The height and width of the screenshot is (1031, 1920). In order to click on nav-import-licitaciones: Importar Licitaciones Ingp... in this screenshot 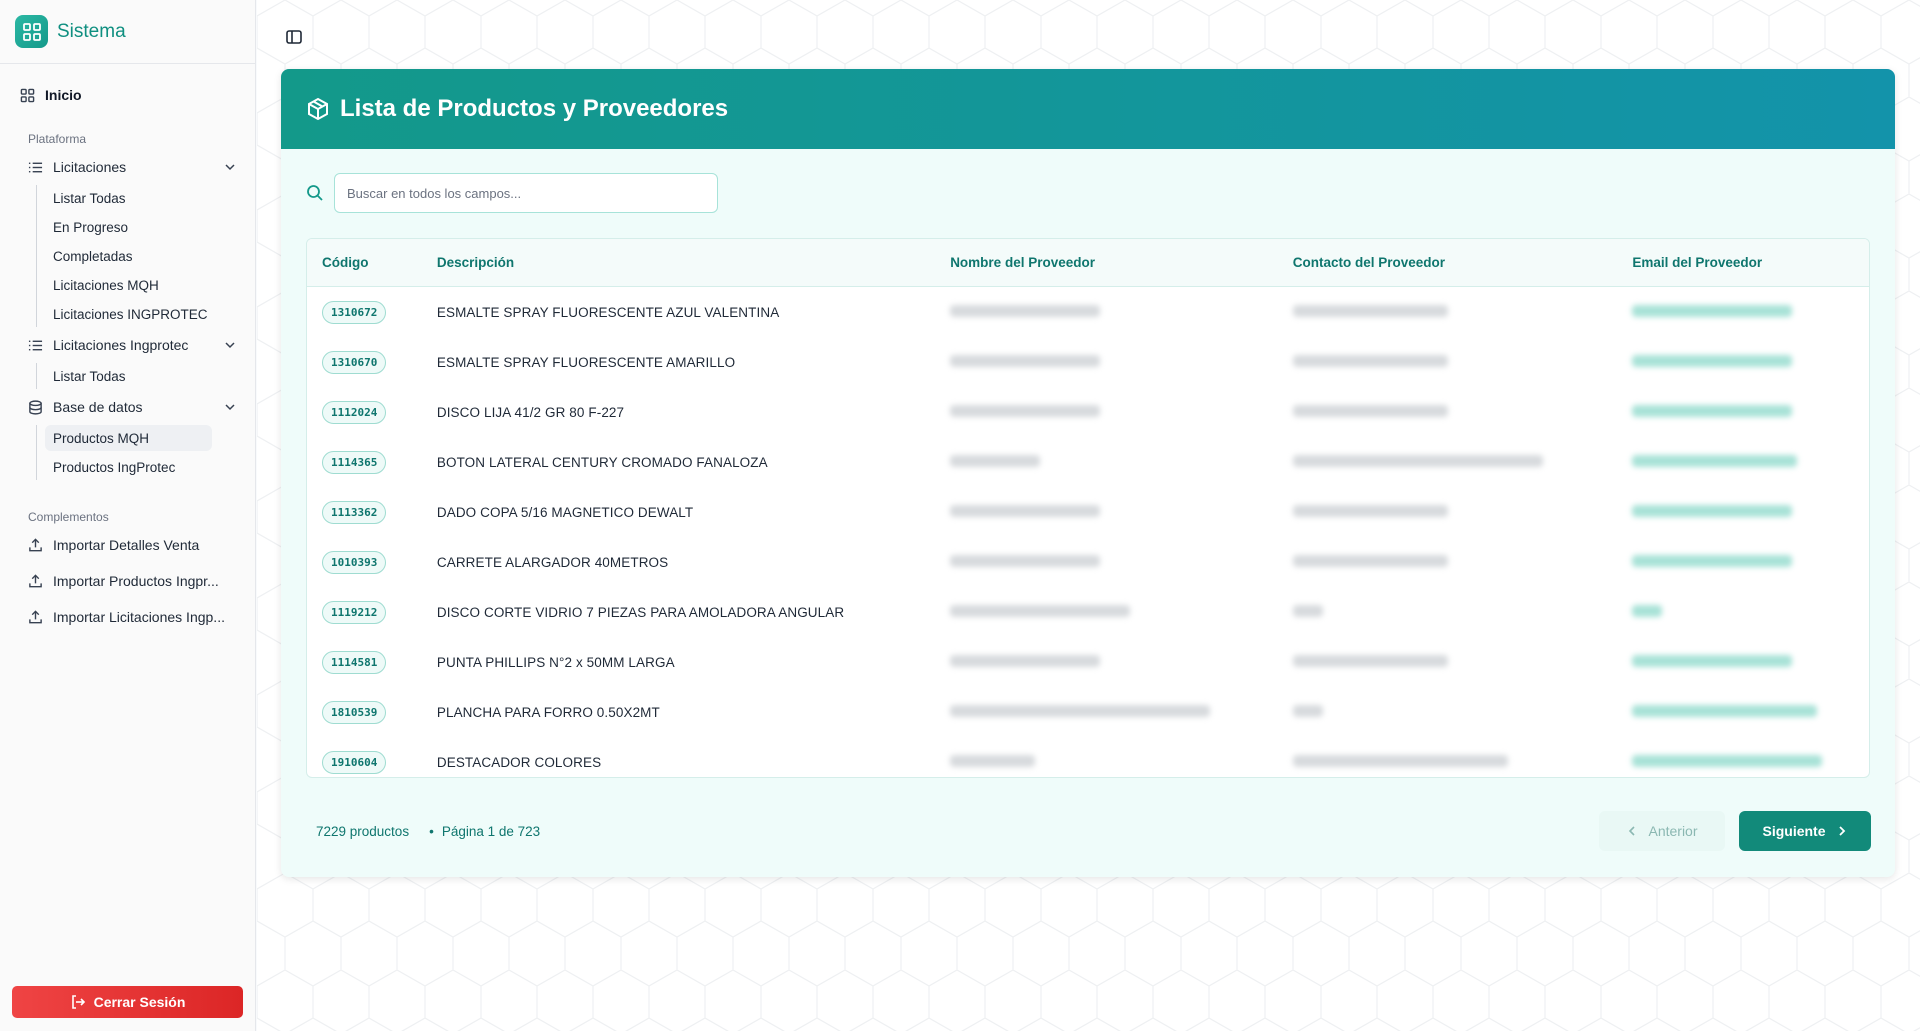, I will do `click(127, 617)`.